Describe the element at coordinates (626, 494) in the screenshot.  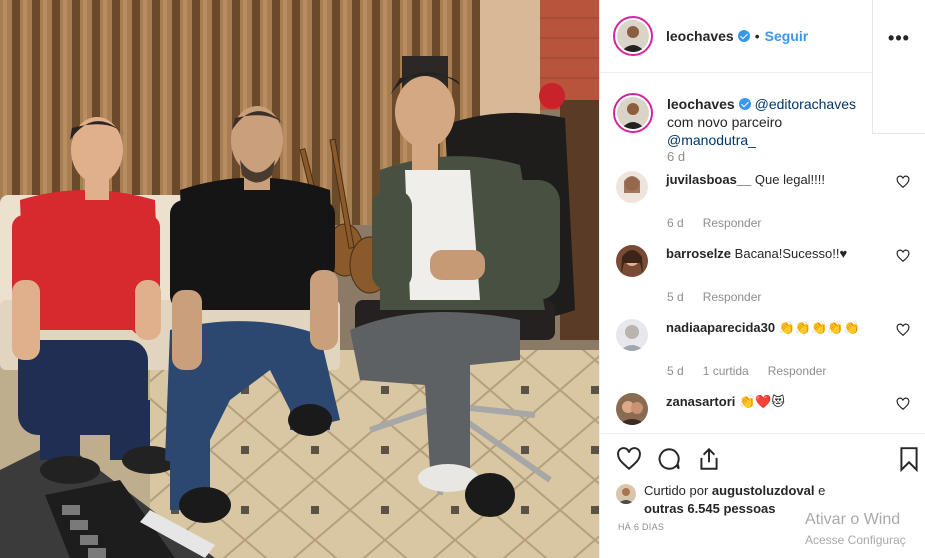
I see `liker-avatar` at that location.